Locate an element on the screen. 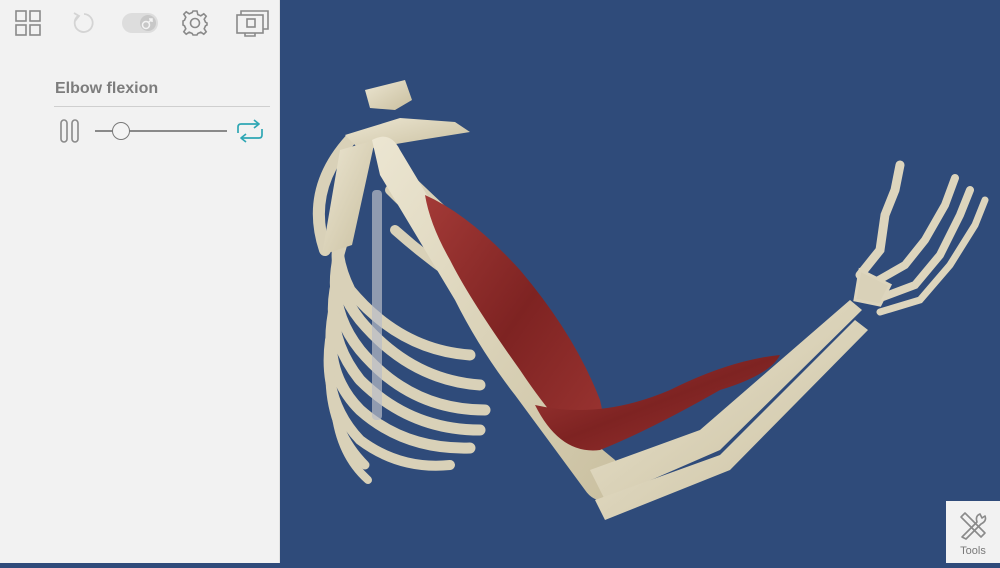 The width and height of the screenshot is (1000, 568). hand is located at coordinates (921, 238).